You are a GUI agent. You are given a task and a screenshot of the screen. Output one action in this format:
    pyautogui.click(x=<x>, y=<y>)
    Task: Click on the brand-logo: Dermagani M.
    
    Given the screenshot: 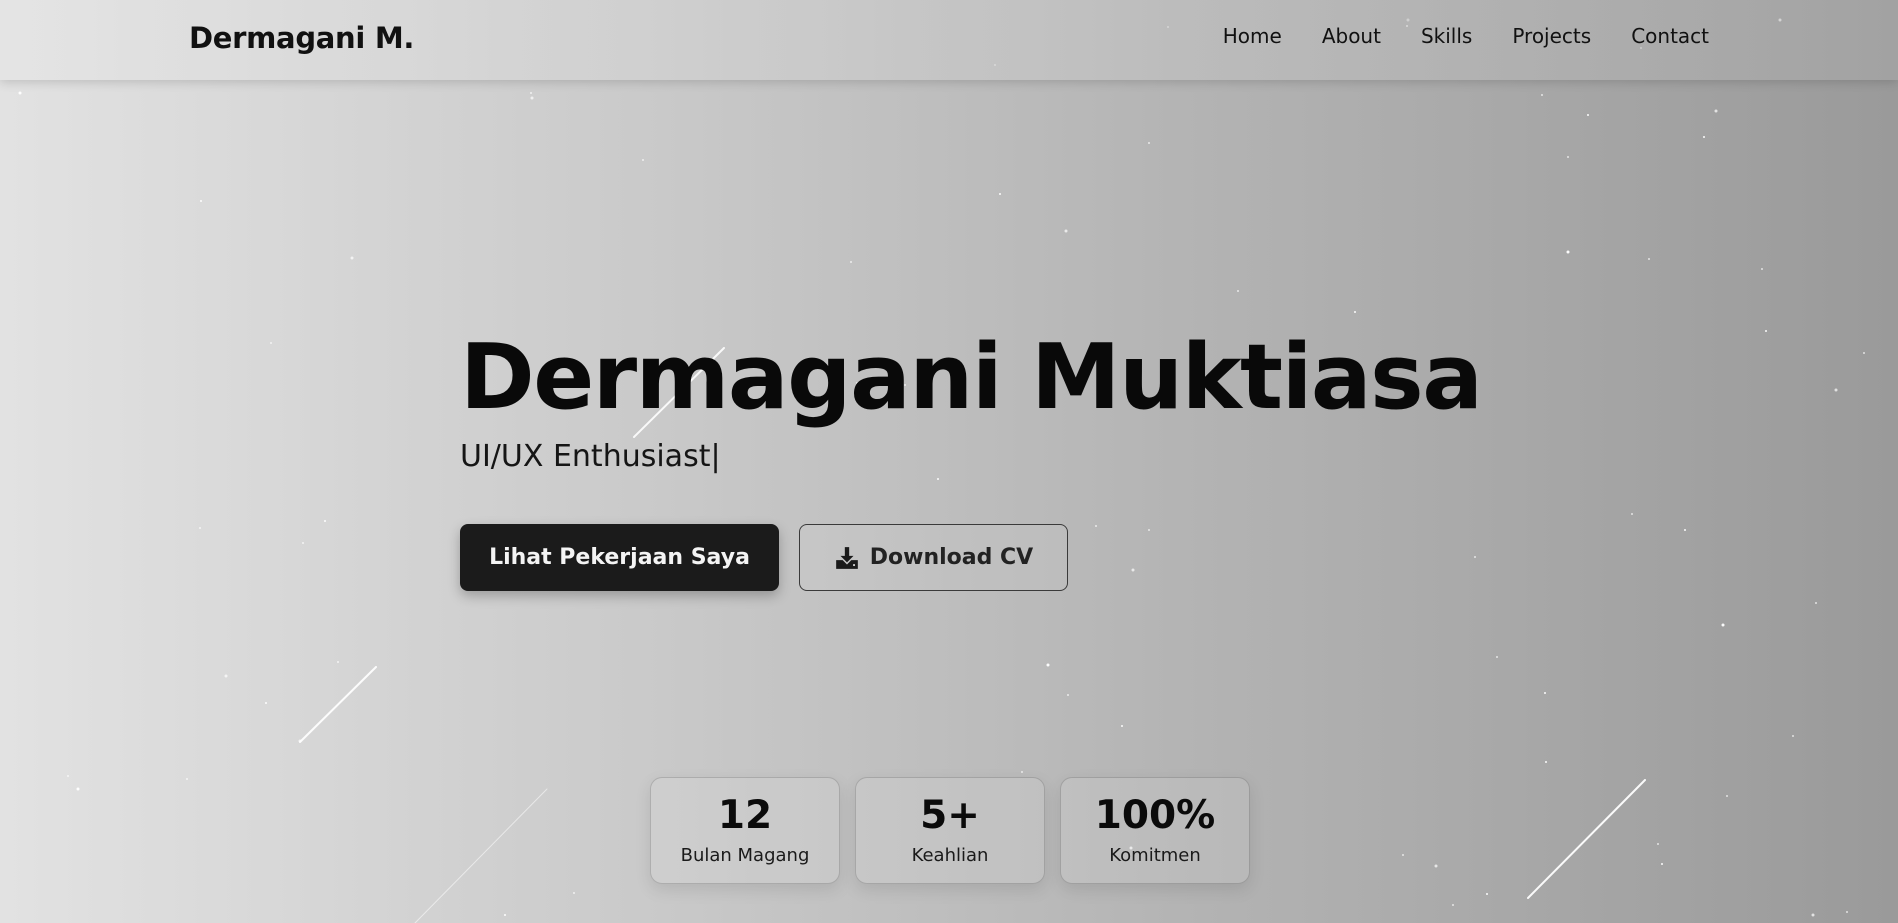 What is the action you would take?
    pyautogui.click(x=301, y=38)
    